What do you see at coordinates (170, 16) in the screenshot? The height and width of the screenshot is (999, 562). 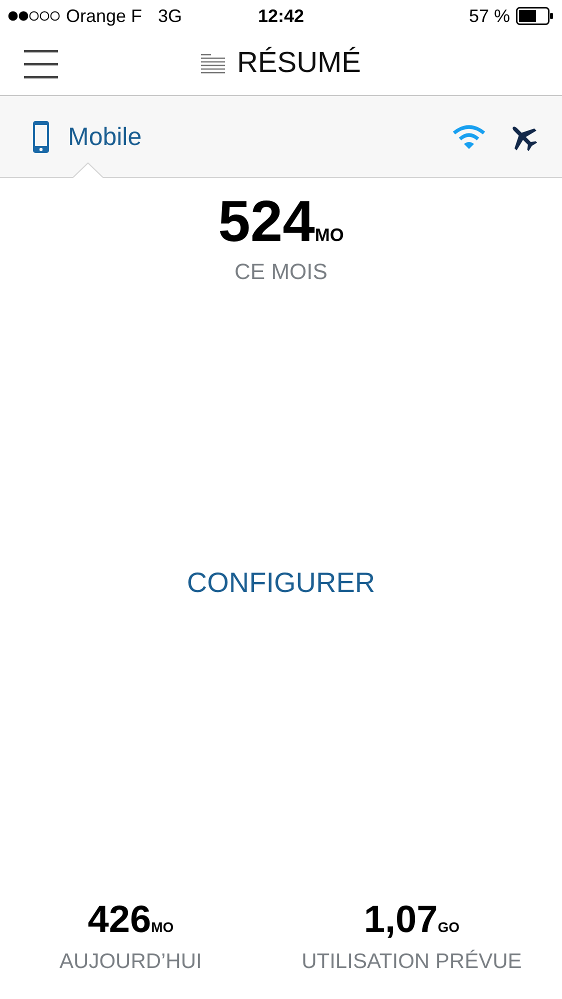 I see `network-type: 3G` at bounding box center [170, 16].